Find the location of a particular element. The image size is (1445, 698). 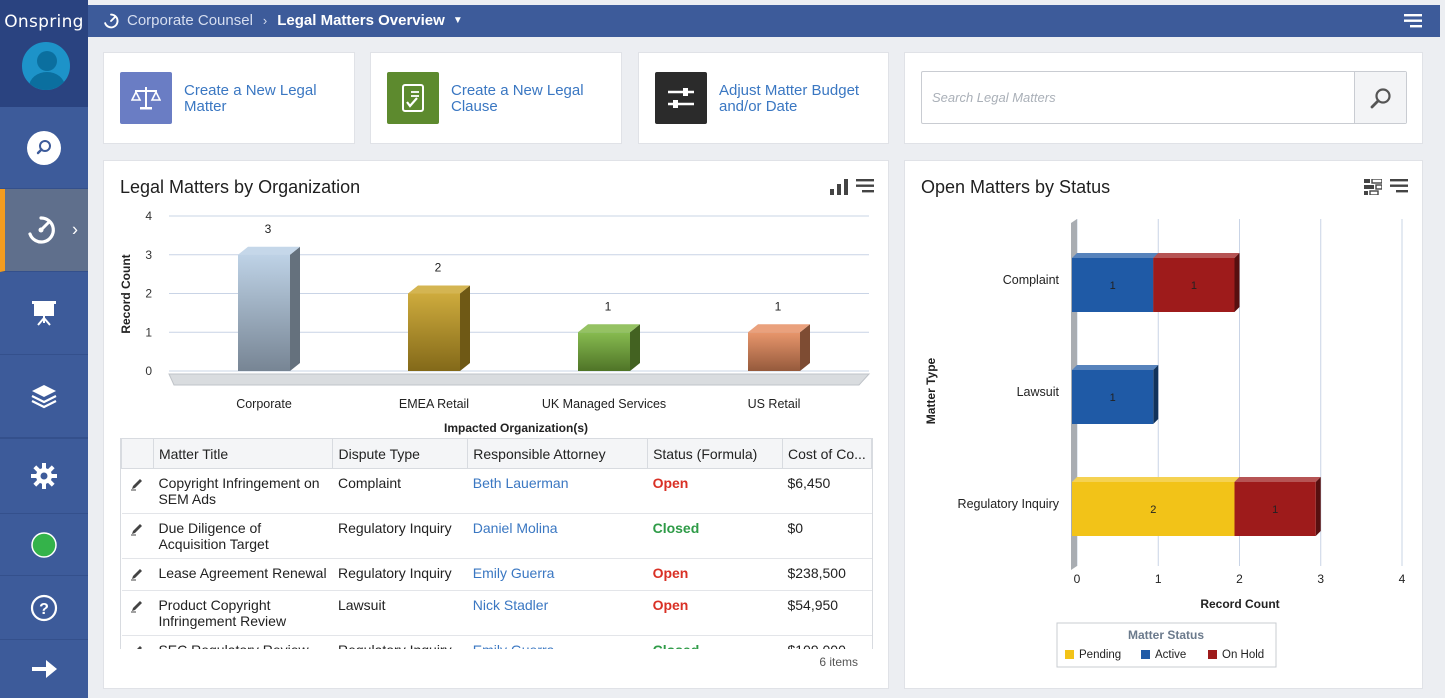

sidebar-item-logout is located at coordinates (44, 669).